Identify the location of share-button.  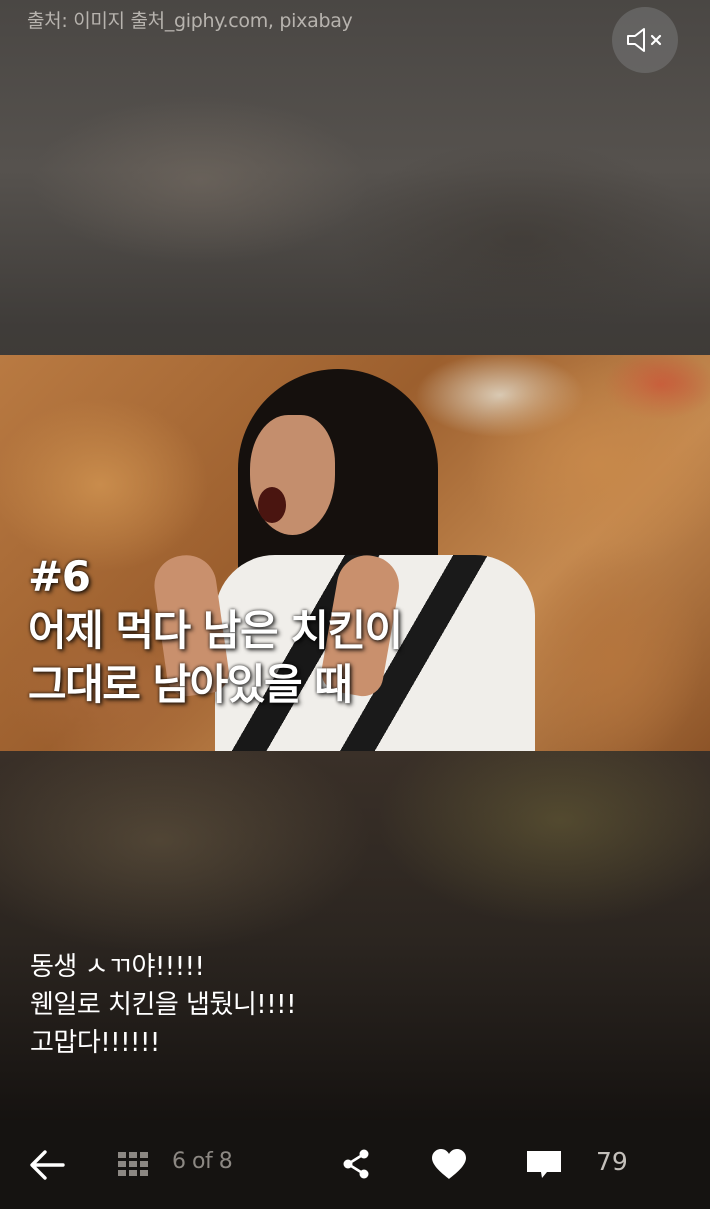
(356, 1164).